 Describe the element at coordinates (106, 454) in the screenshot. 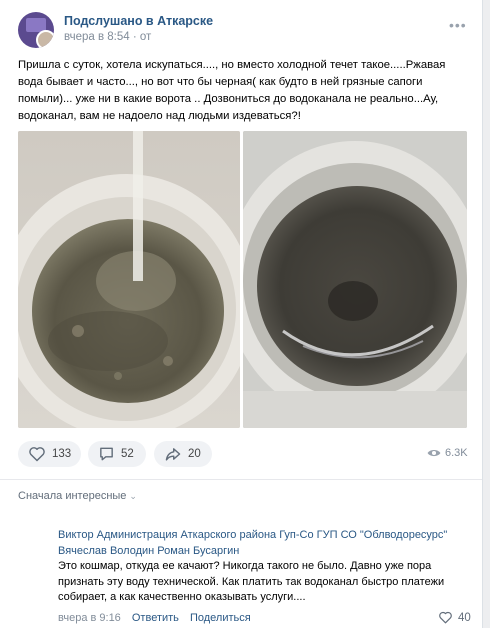

I see `comment-icon` at that location.